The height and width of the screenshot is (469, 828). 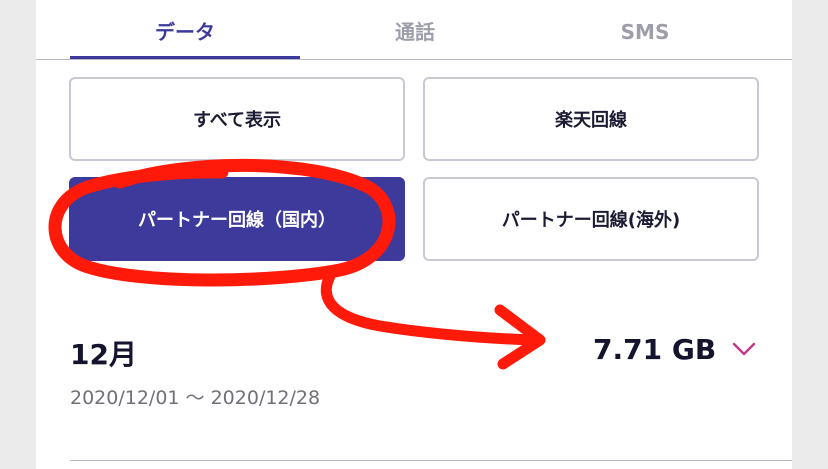 I want to click on tab-sms: SMS, so click(x=645, y=29).